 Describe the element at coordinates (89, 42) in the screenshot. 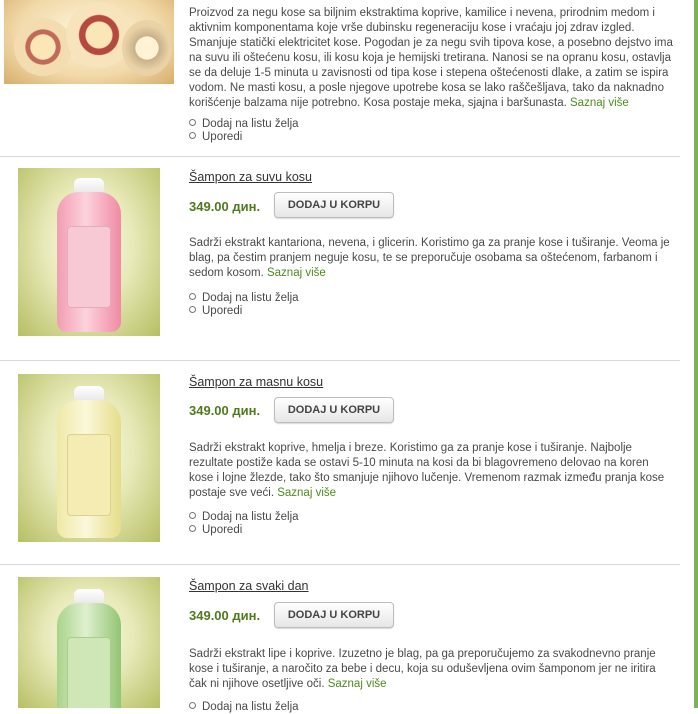

I see `product-image-hair-mask-jars` at that location.